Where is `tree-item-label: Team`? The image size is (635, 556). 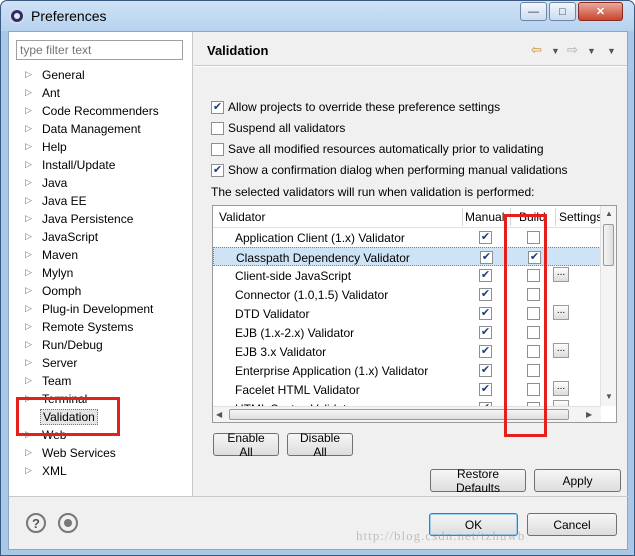
tree-item-label: Team is located at coordinates (57, 380).